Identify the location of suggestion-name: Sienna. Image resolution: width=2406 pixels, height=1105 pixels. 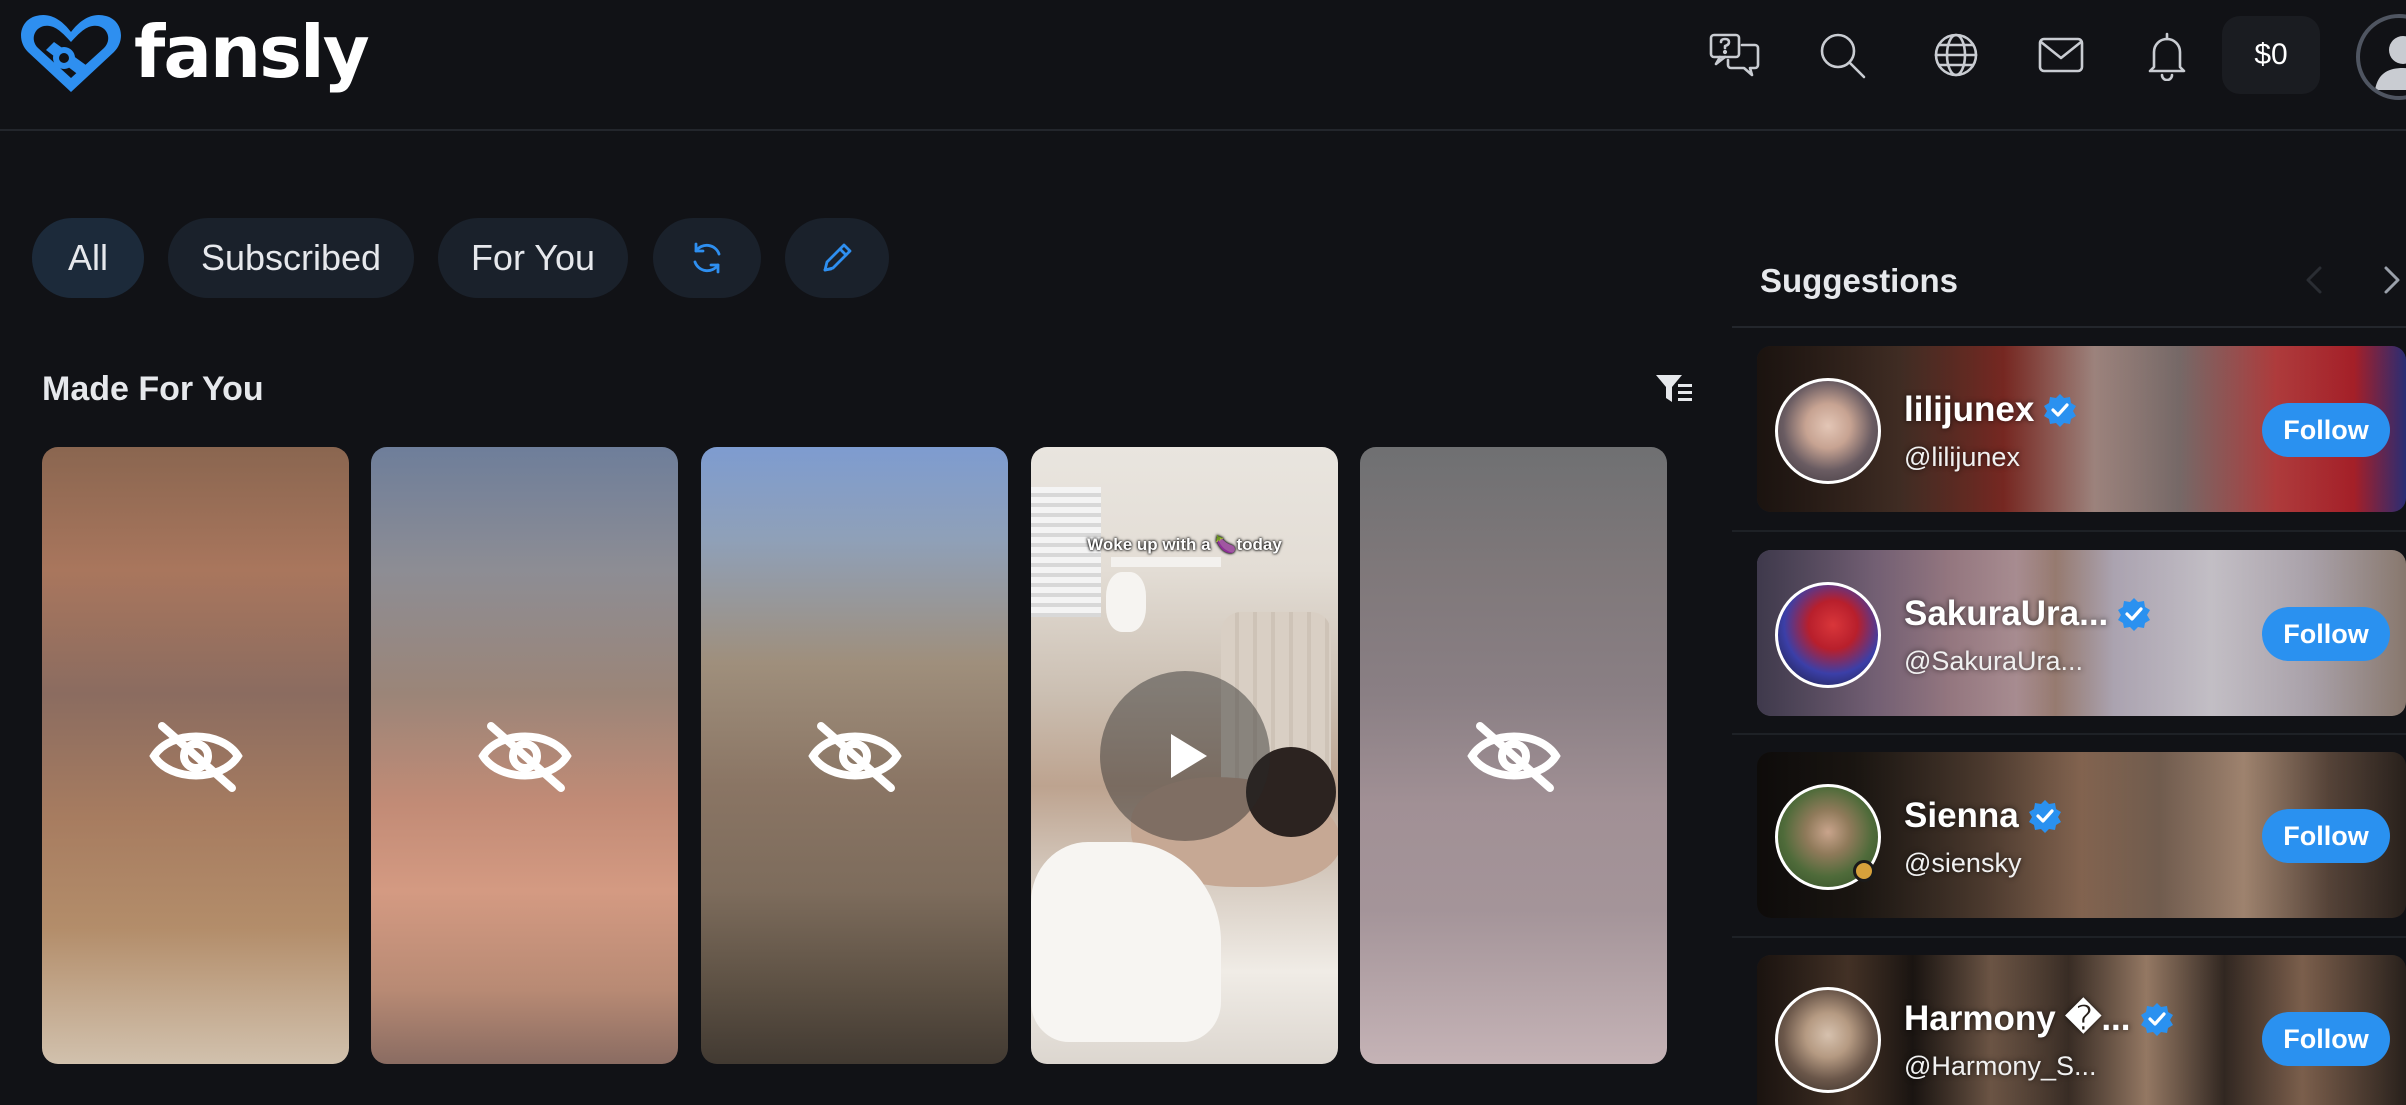
(1983, 816).